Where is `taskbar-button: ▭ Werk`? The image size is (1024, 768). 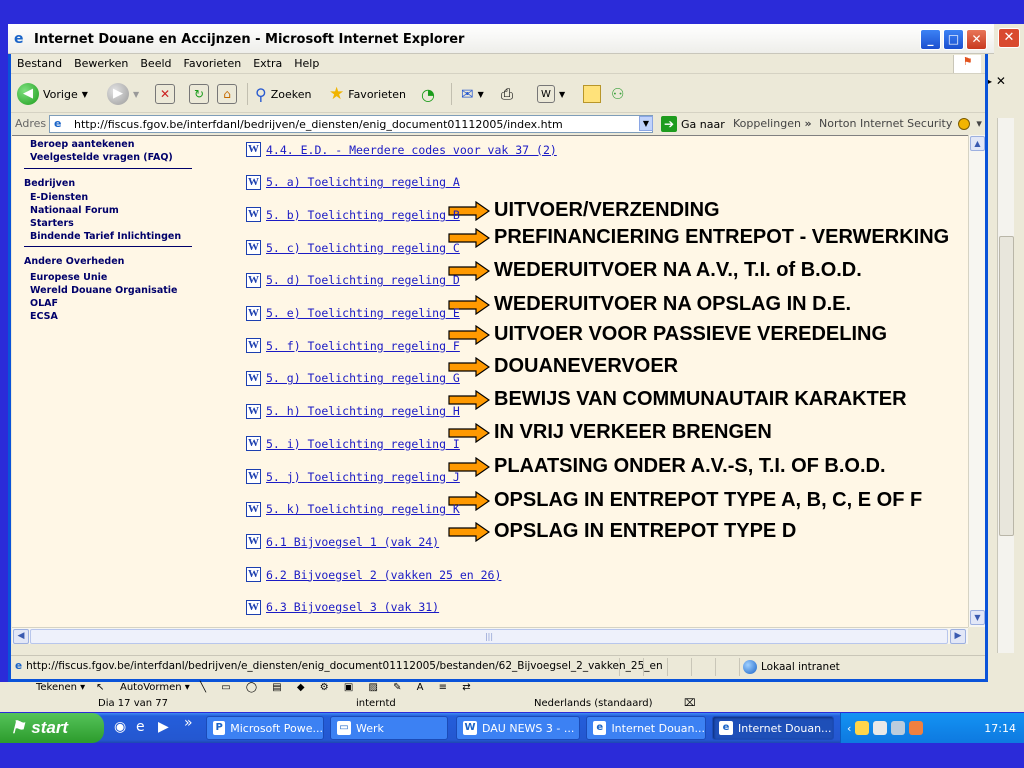
taskbar-button: ▭ Werk is located at coordinates (389, 728).